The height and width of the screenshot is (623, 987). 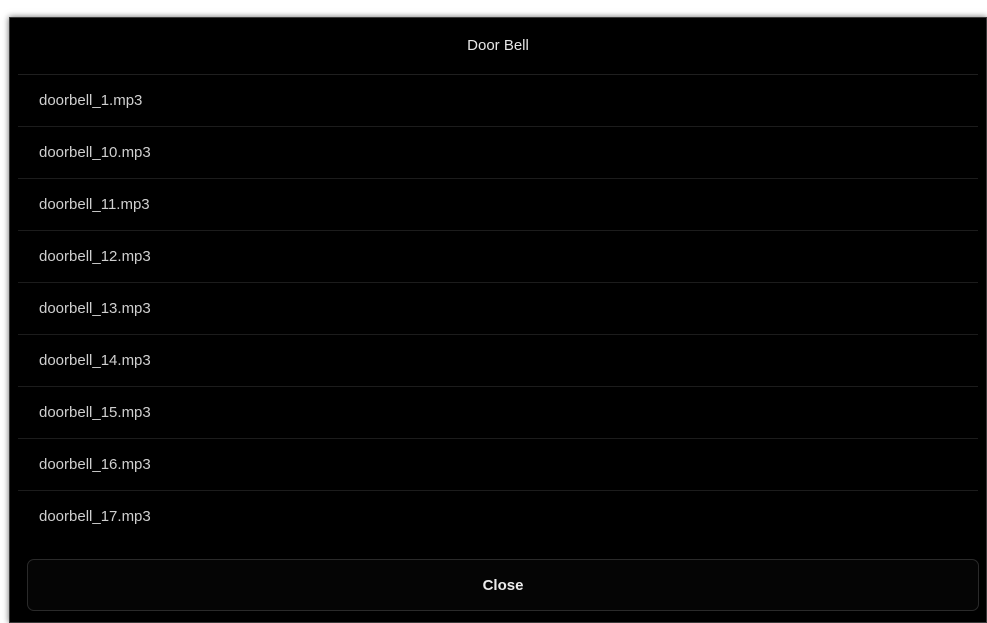 What do you see at coordinates (498, 413) in the screenshot?
I see `list-item: doorbell_15.mp3` at bounding box center [498, 413].